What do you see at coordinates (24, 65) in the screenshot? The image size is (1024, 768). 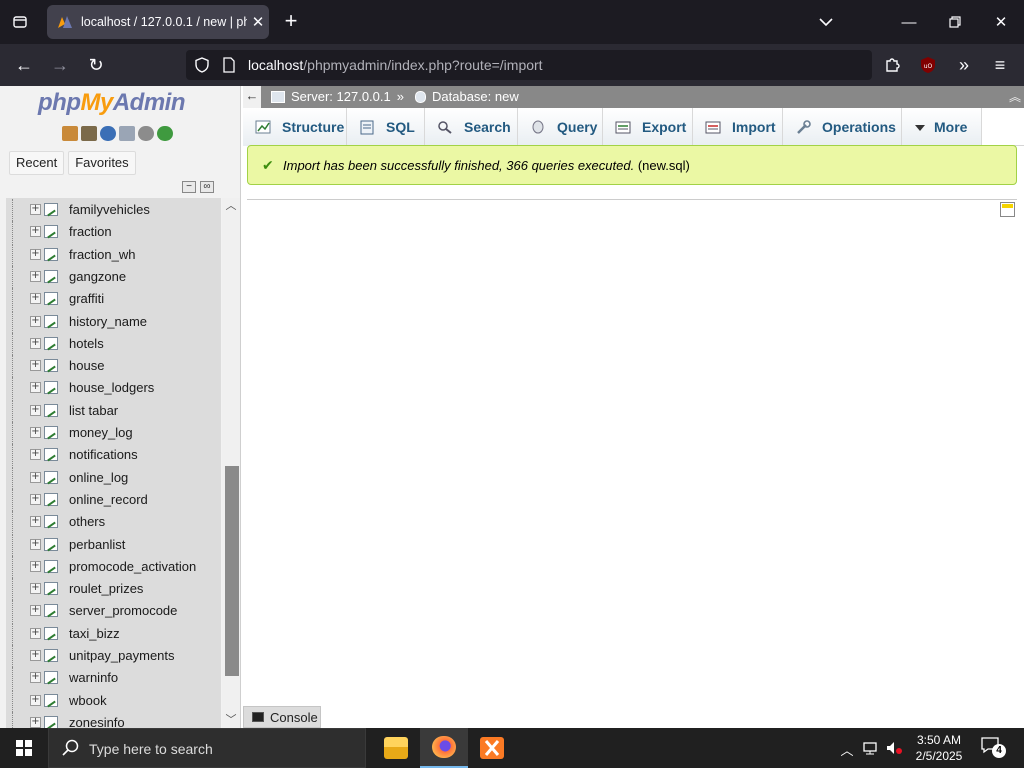 I see `back-arrow-icon: ←` at bounding box center [24, 65].